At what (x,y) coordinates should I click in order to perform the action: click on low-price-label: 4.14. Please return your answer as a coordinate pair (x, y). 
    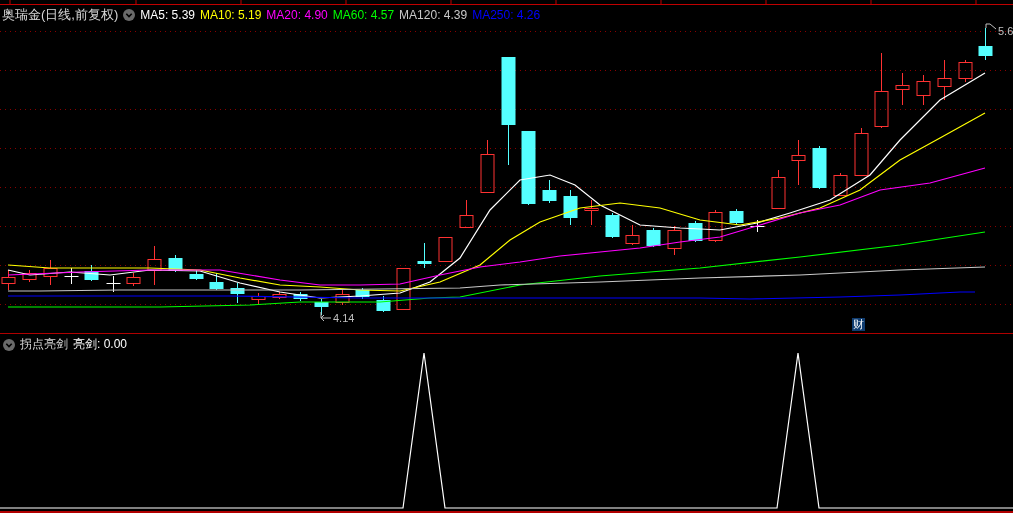
    Looking at the image, I should click on (344, 318).